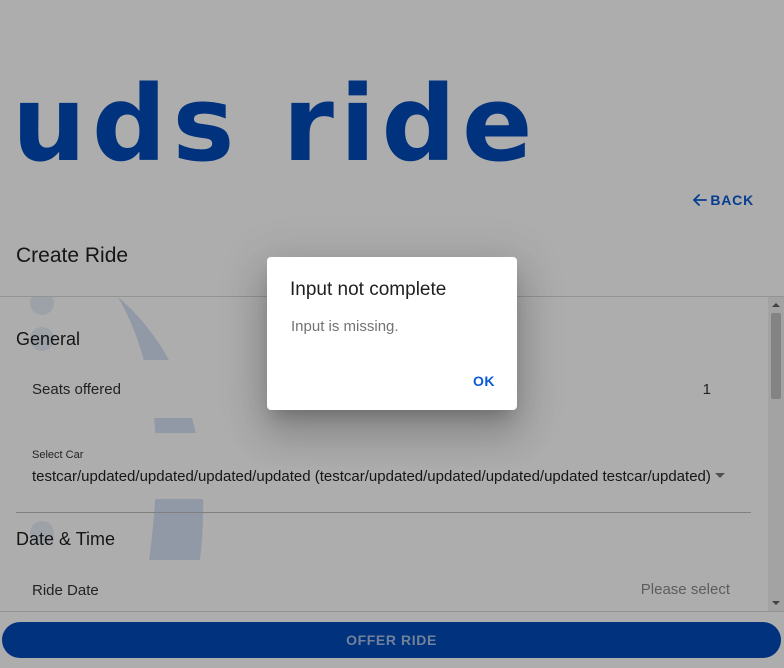 The image size is (784, 668). What do you see at coordinates (345, 326) in the screenshot?
I see `dialog-message: Input is missing.` at bounding box center [345, 326].